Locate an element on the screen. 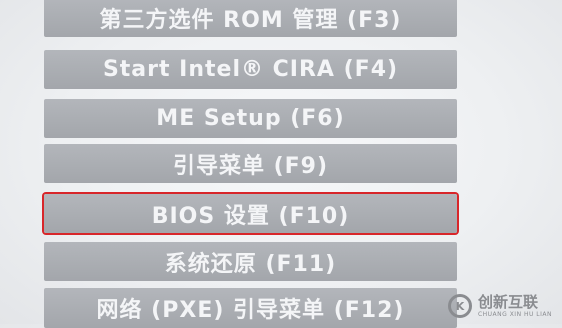  menu-item-label: ME Setup (F6) is located at coordinates (250, 118).